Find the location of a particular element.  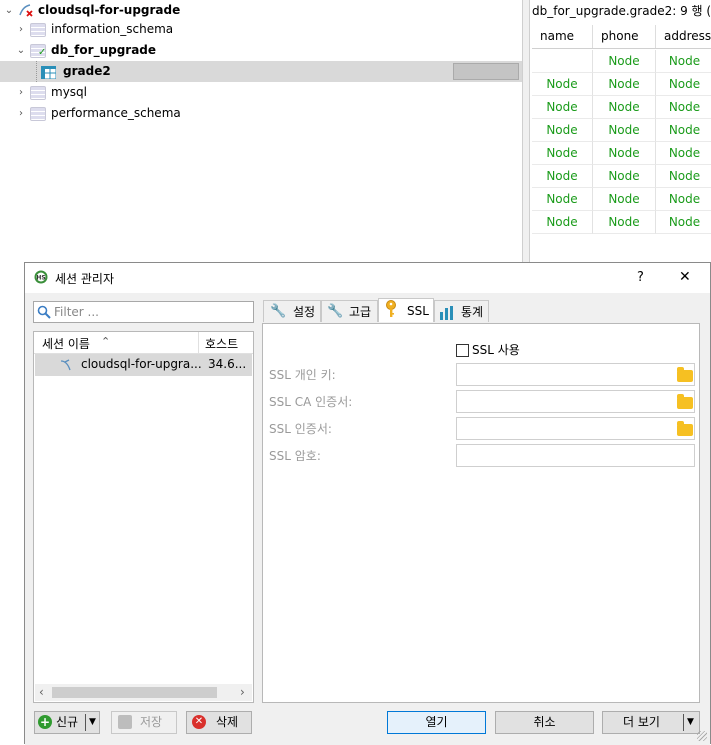

mysql-dolphin-icon is located at coordinates (67, 365).